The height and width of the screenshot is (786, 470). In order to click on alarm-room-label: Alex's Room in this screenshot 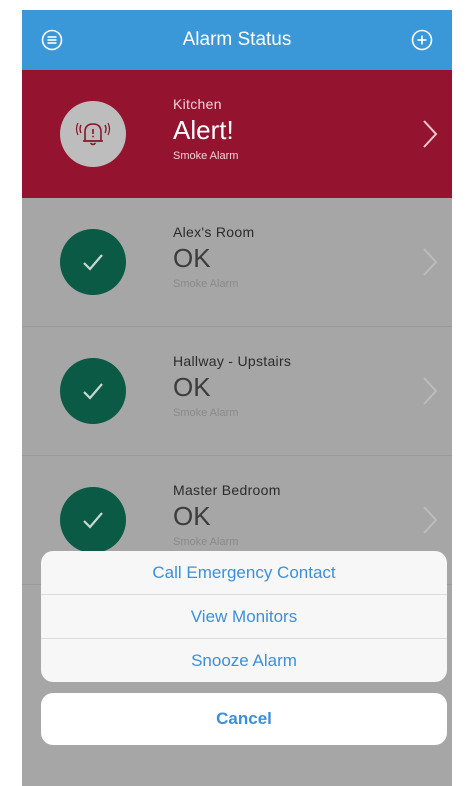, I will do `click(214, 232)`.